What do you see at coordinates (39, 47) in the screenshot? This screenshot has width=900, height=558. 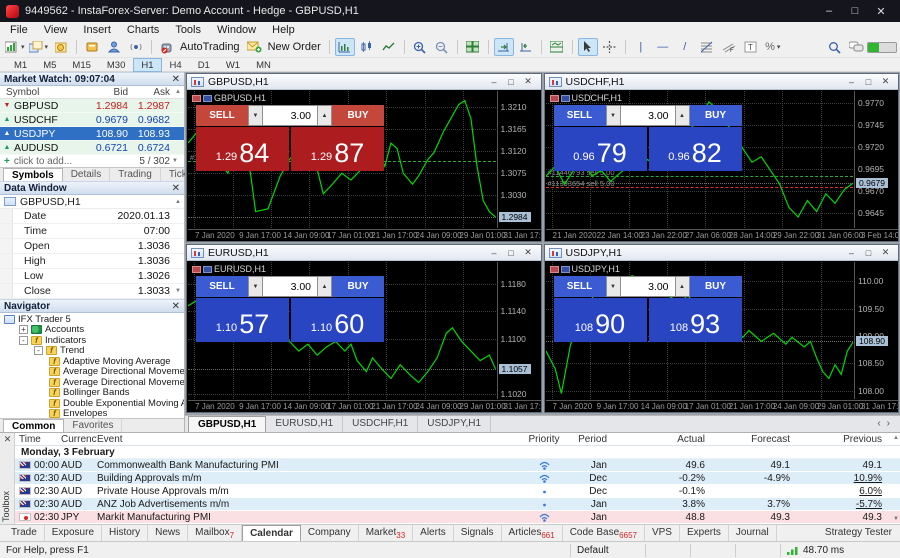 I see `profiles-button: ▾` at bounding box center [39, 47].